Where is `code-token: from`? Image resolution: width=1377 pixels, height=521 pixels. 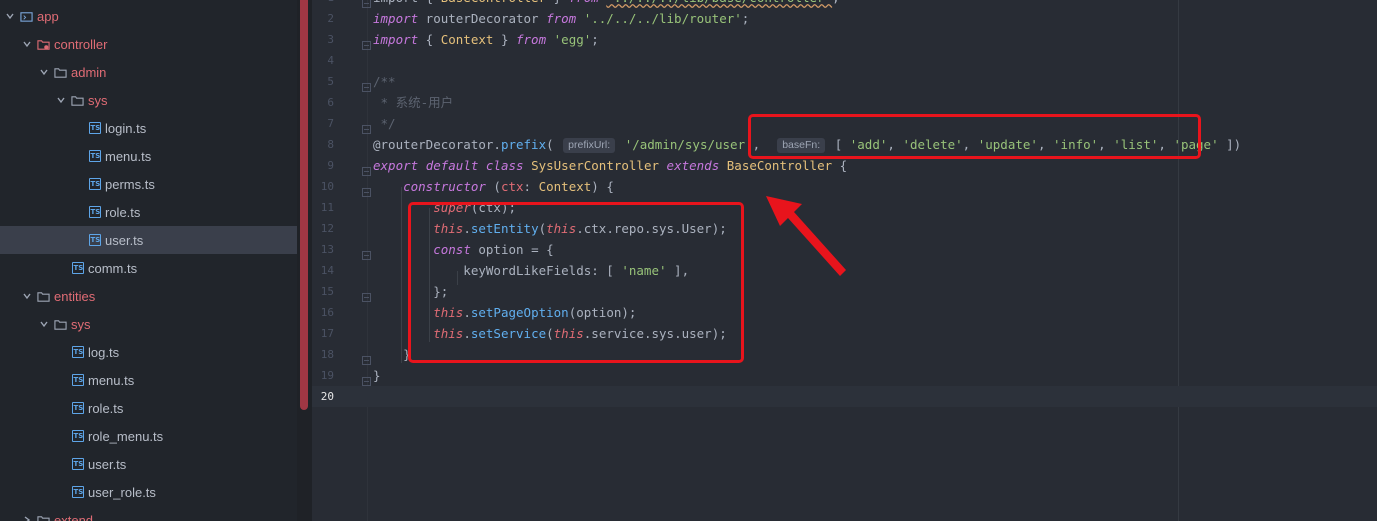
code-token: from is located at coordinates (531, 39).